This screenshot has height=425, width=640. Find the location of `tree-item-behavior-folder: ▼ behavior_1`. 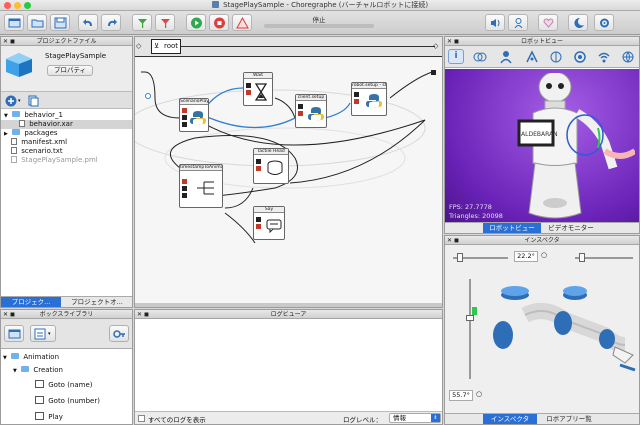

tree-item-behavior-folder: ▼ behavior_1 is located at coordinates (66, 115).